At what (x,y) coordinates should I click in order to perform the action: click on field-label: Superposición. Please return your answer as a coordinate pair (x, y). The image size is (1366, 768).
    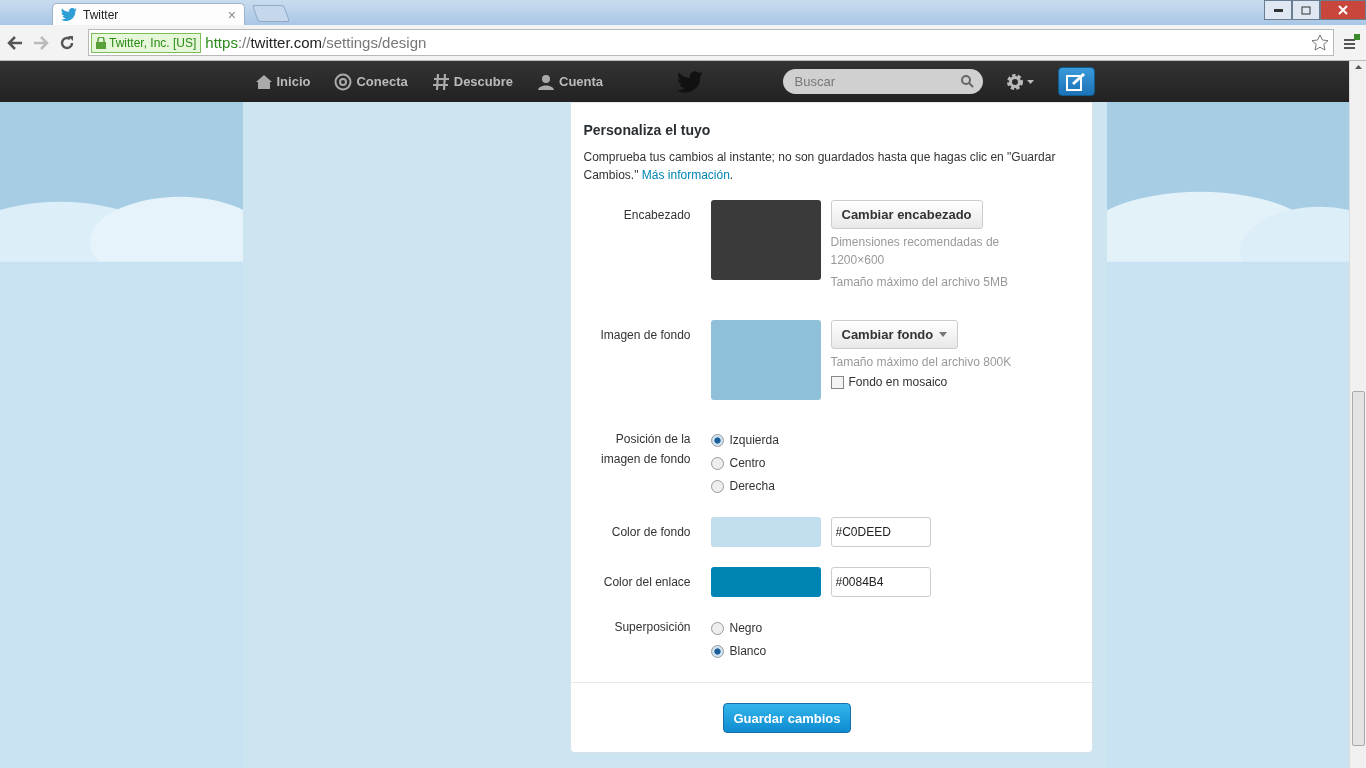
    Looking at the image, I should click on (652, 627).